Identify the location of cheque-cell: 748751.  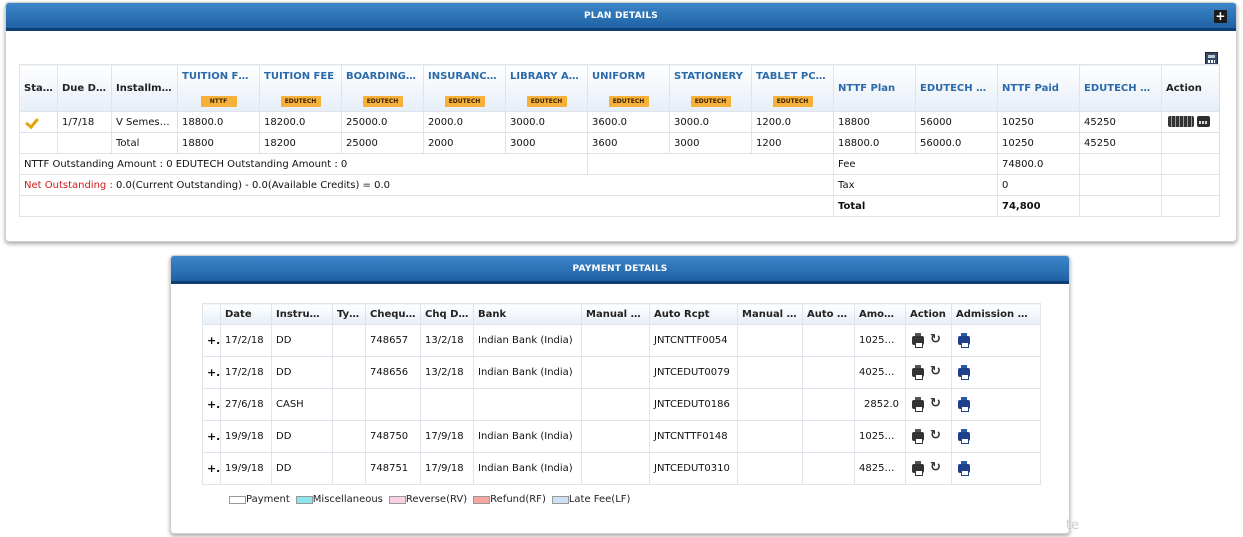
(393, 468).